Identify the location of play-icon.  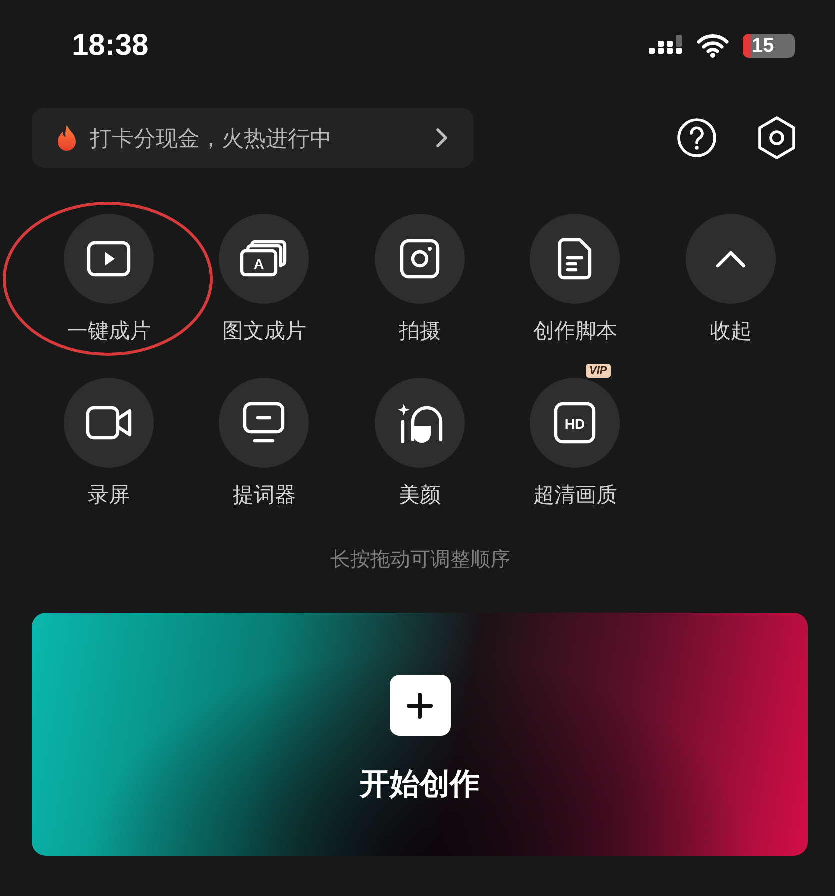
(108, 259).